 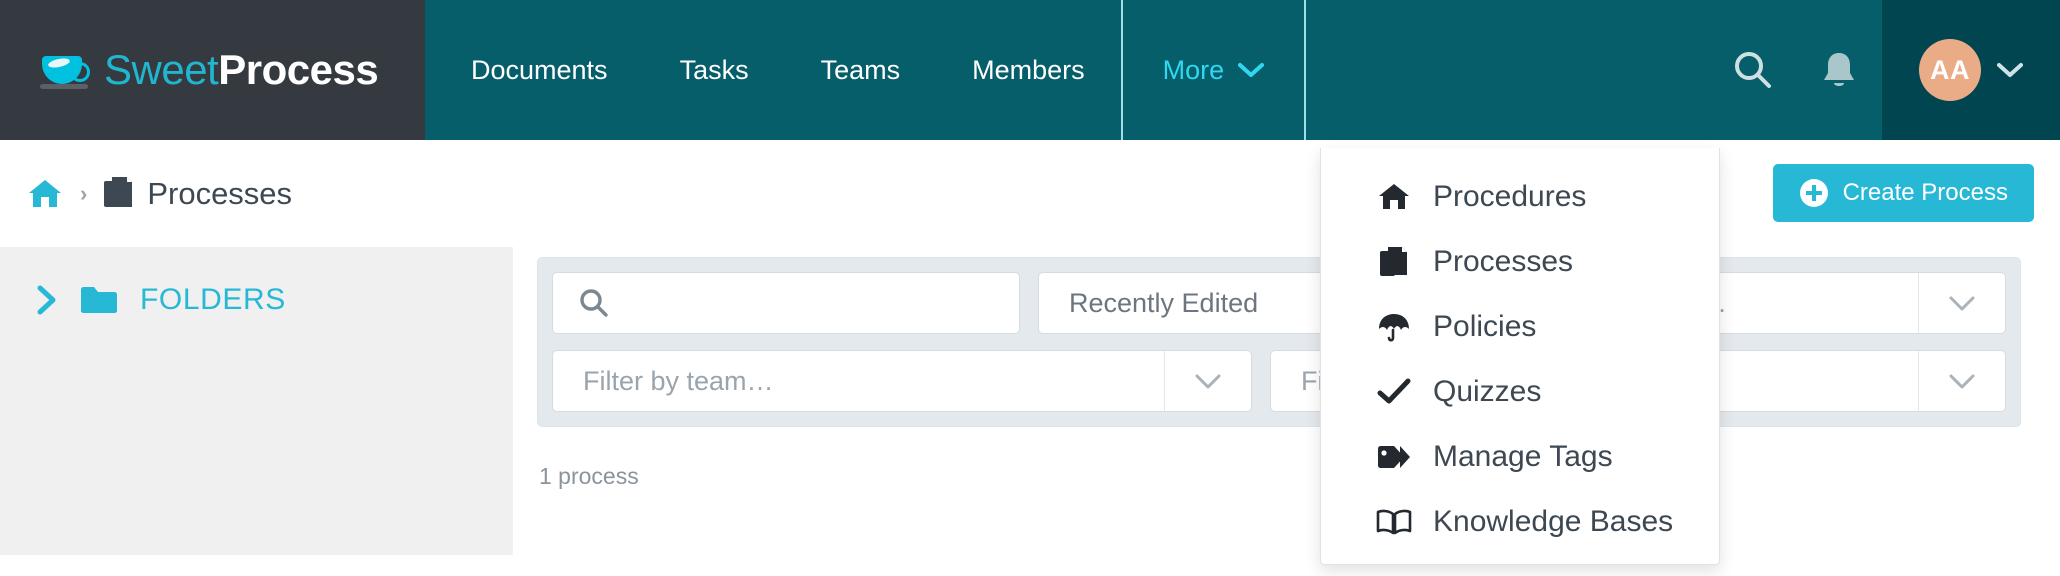 What do you see at coordinates (1523, 456) in the screenshot?
I see `menu-item-label: Manage Tags` at bounding box center [1523, 456].